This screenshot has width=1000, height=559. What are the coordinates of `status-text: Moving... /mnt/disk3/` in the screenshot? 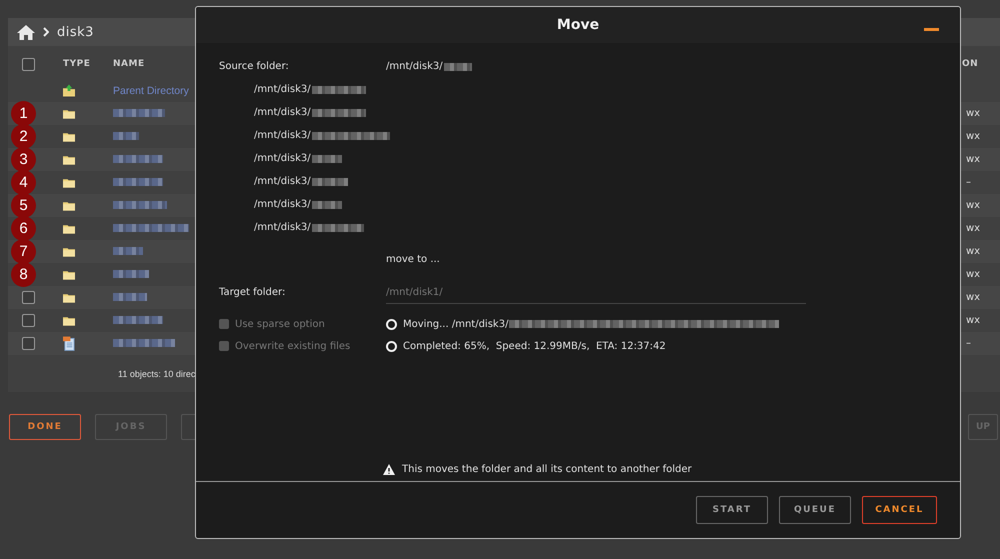 It's located at (455, 324).